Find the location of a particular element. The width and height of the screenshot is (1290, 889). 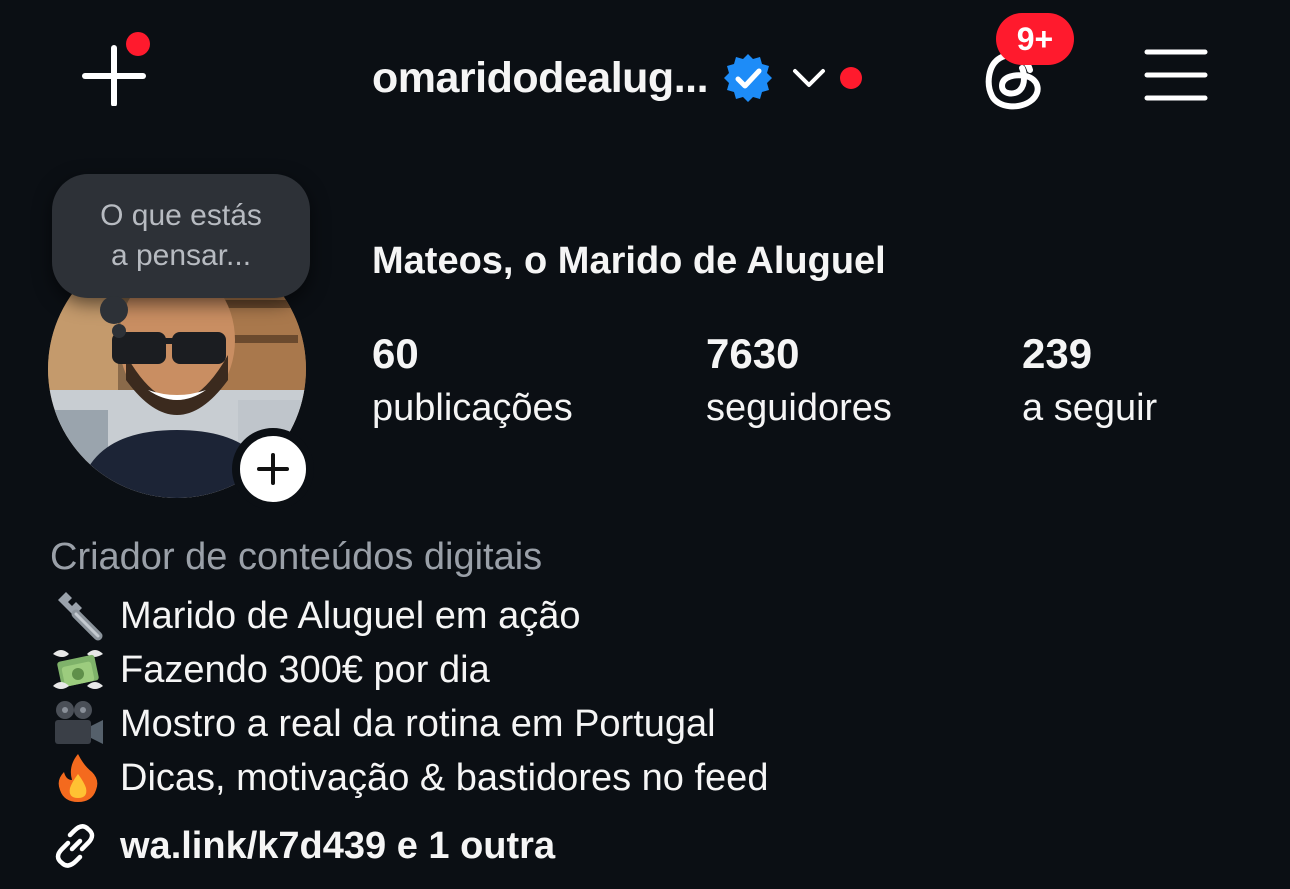

following-stat: 239 a seguir is located at coordinates (1089, 383).